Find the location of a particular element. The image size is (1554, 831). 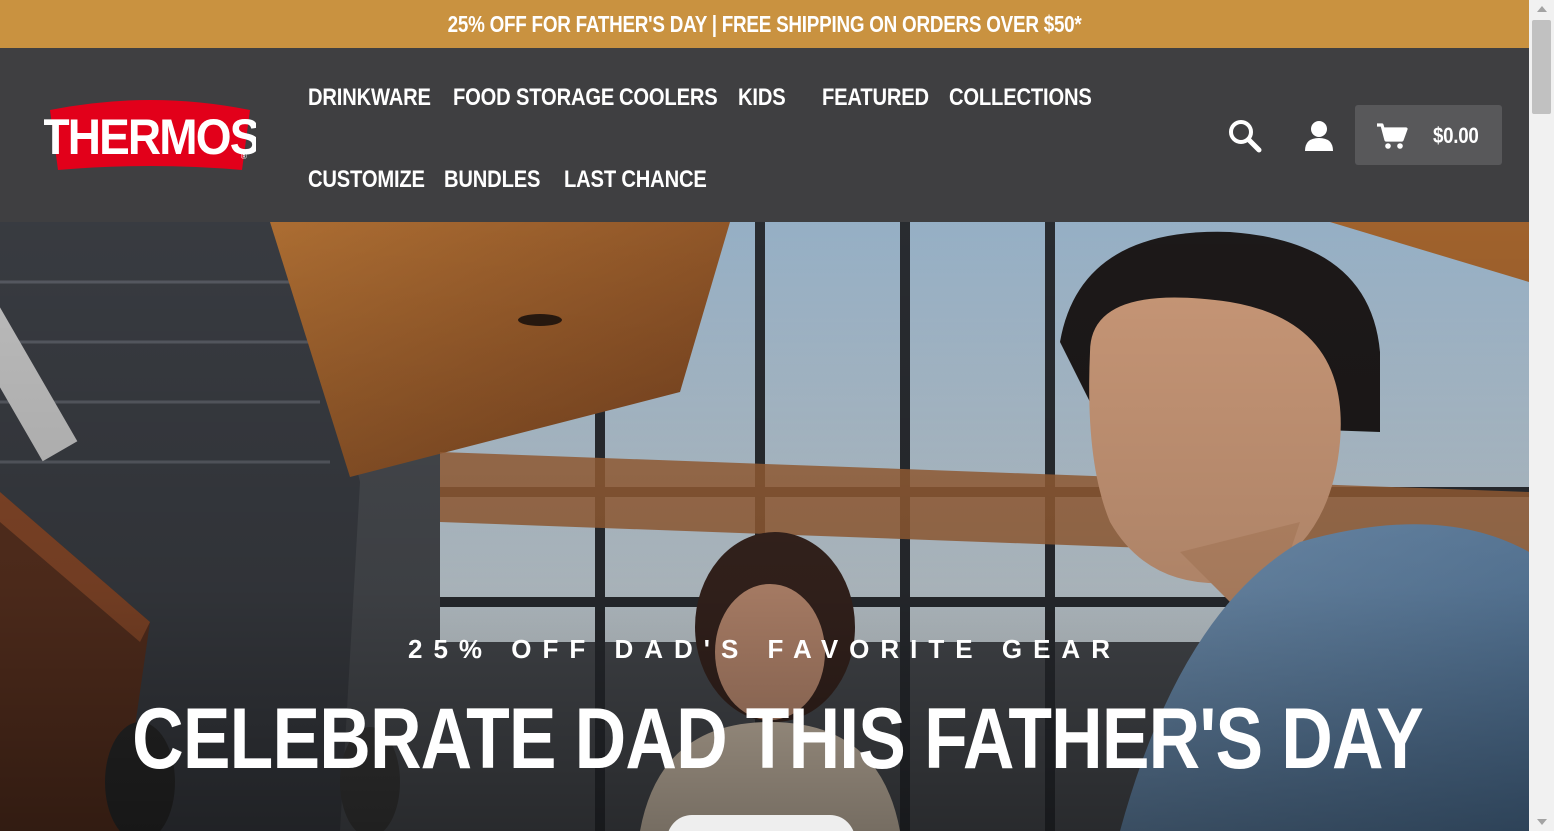

cart-icon is located at coordinates (1392, 136).